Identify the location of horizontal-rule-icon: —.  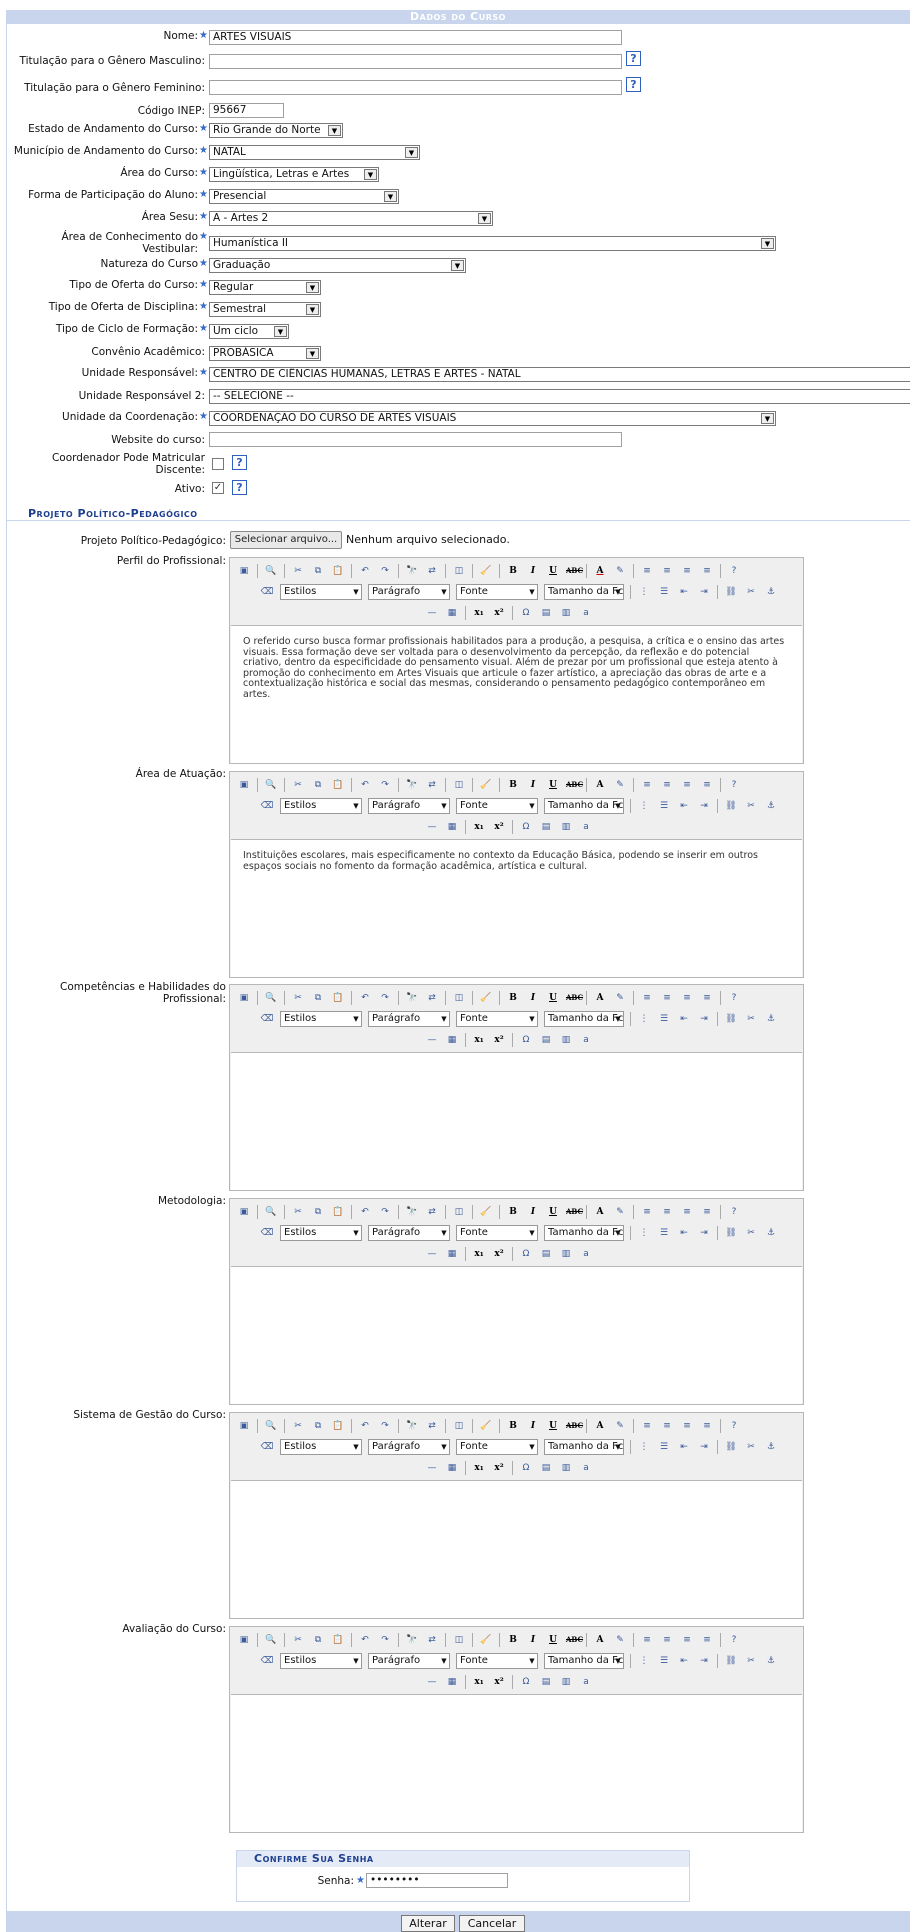
(432, 1468).